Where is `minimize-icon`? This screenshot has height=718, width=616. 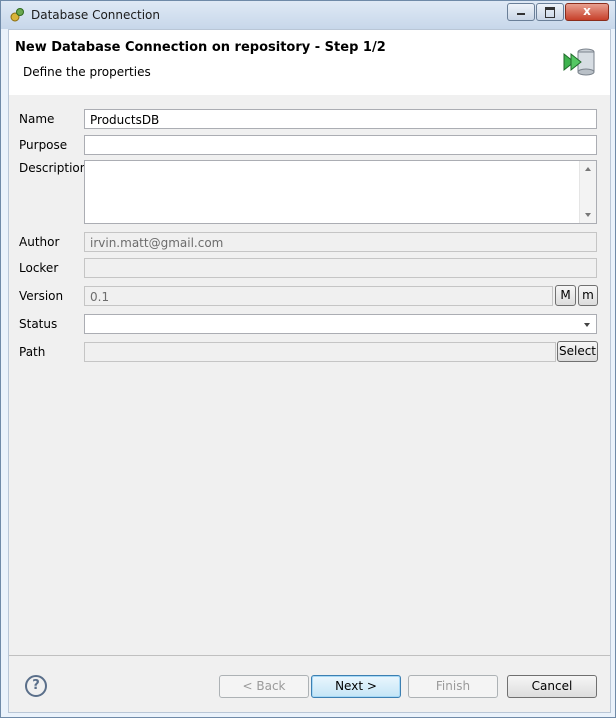 minimize-icon is located at coordinates (521, 14).